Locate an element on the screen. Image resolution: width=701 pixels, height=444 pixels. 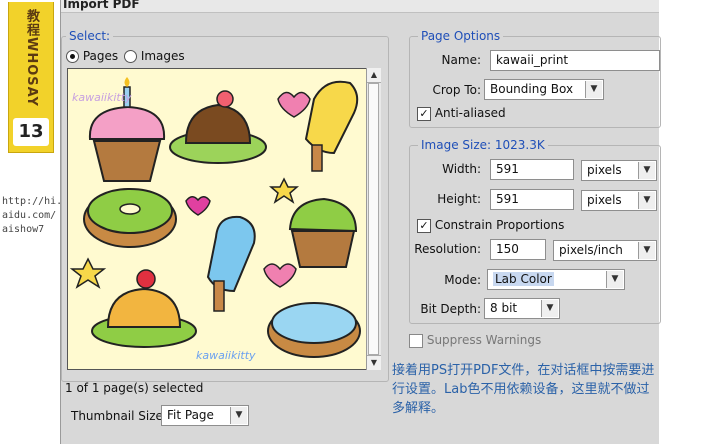
height-label: Height: is located at coordinates (459, 199).